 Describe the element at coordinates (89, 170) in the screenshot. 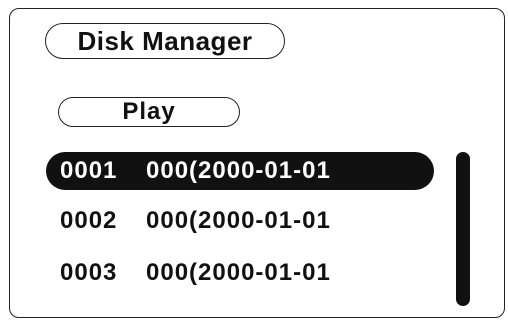

I see `file-index: 0001` at that location.